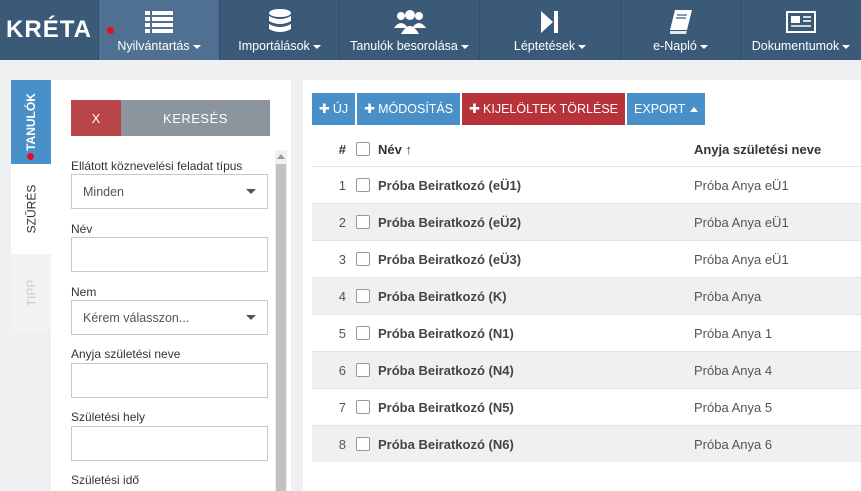 This screenshot has width=861, height=491. I want to click on nev-input, so click(169, 254).